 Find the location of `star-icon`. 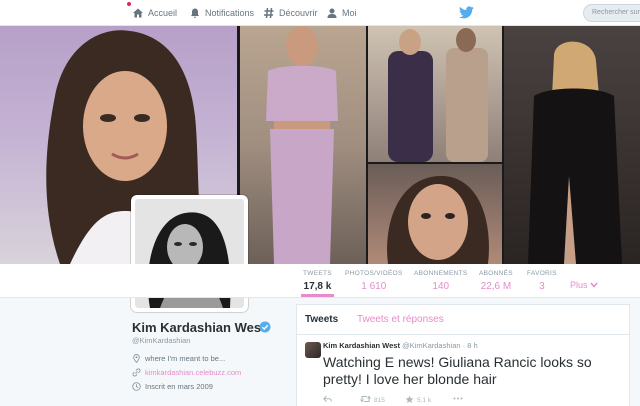

star-icon is located at coordinates (409, 400).